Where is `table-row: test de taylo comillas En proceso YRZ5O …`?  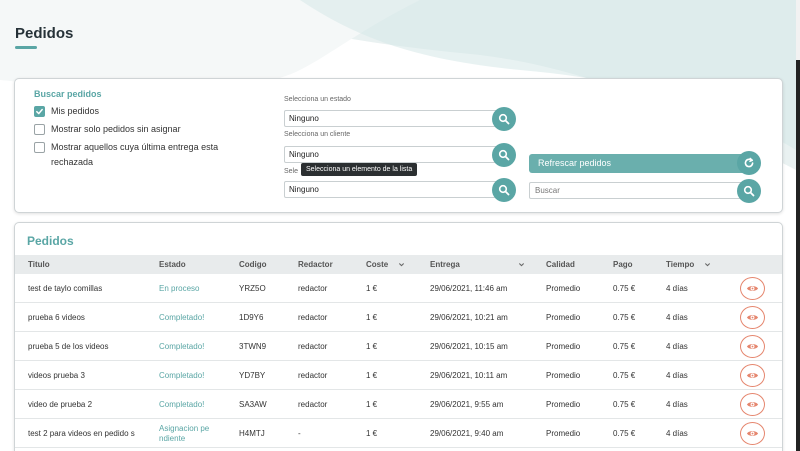 table-row: test de taylo comillas En proceso YRZ5O … is located at coordinates (398, 288).